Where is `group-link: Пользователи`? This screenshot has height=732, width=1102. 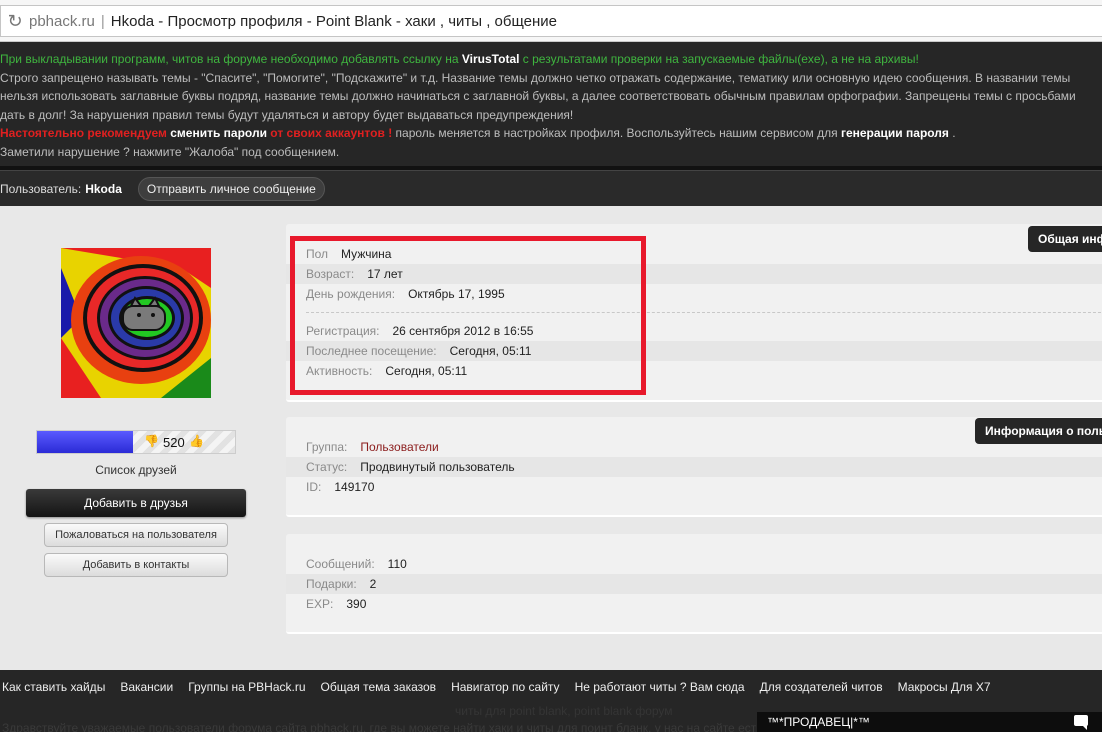
group-link: Пользователи is located at coordinates (399, 447).